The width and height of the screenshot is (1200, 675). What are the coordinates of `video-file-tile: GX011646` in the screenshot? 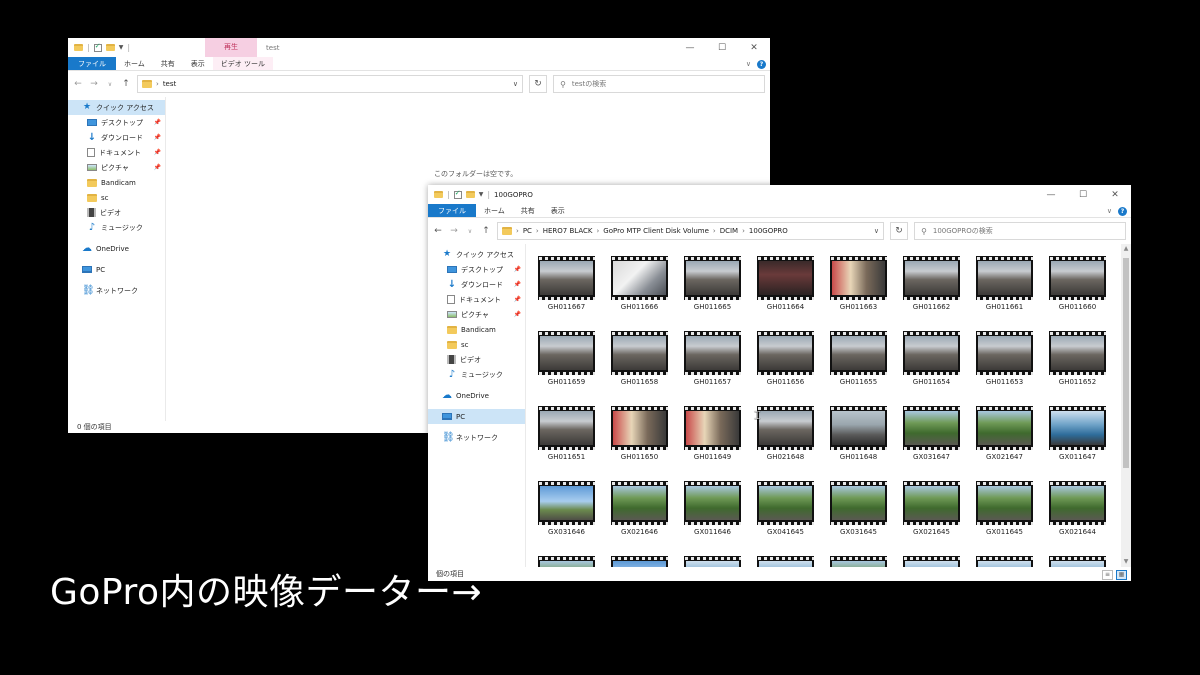 It's located at (712, 511).